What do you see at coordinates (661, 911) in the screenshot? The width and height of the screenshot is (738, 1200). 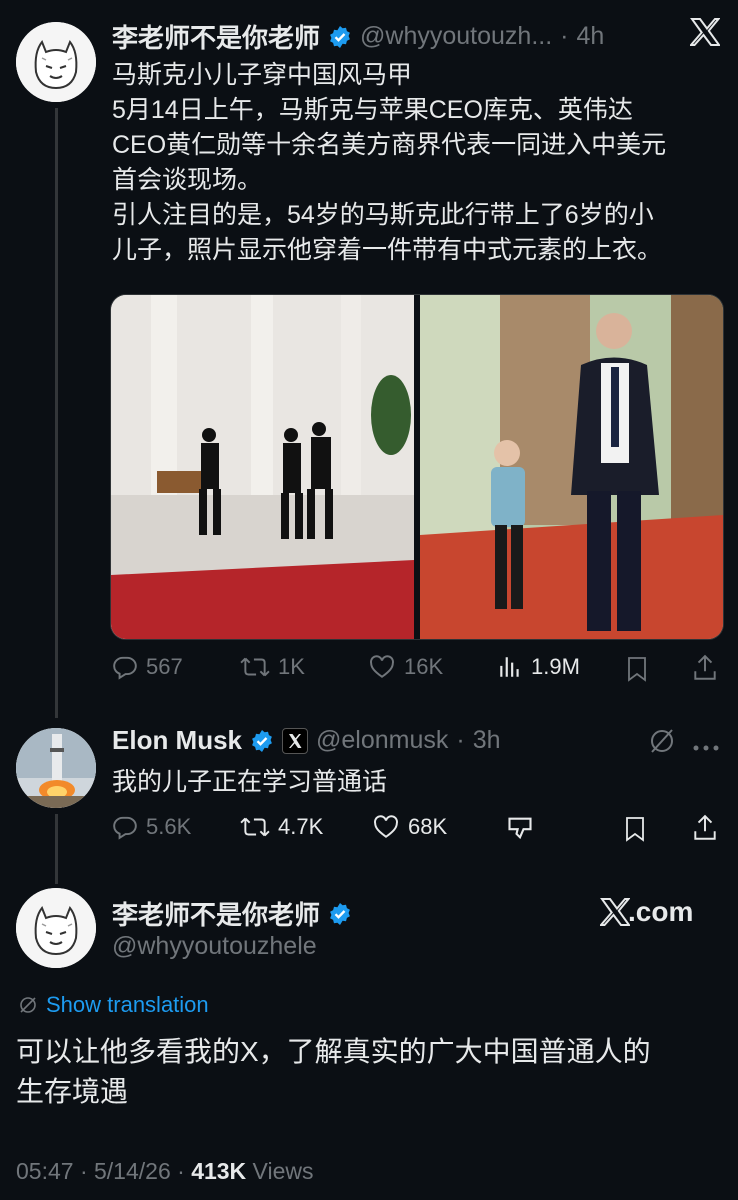 I see `brand-text: .com` at bounding box center [661, 911].